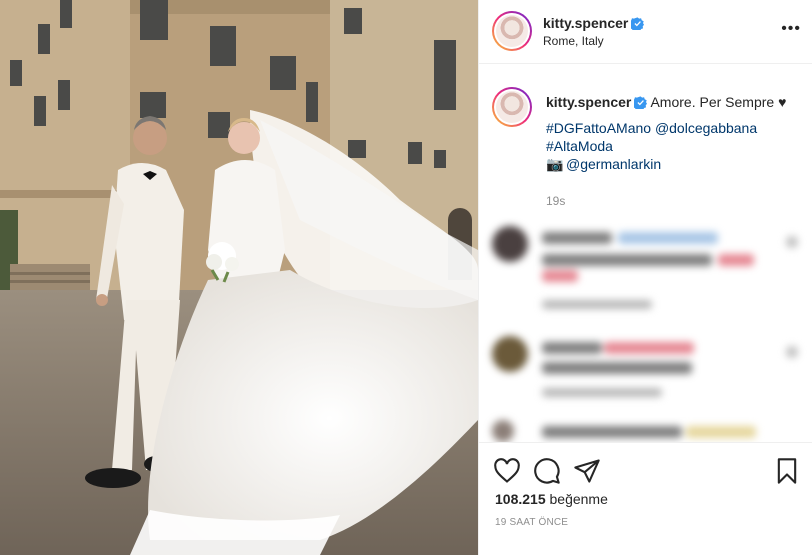  What do you see at coordinates (579, 499) in the screenshot?
I see `likes-word: beğenme` at bounding box center [579, 499].